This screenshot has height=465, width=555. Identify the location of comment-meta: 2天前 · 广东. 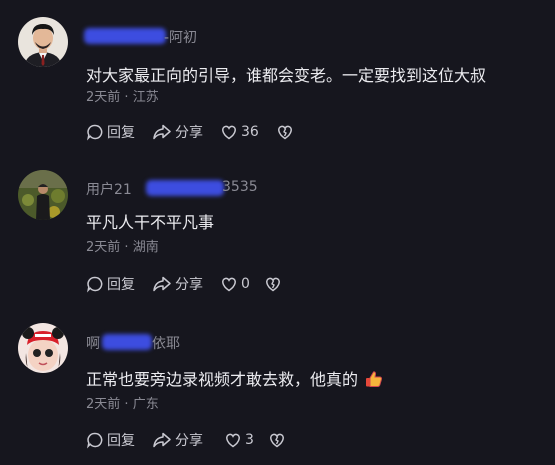
(122, 402).